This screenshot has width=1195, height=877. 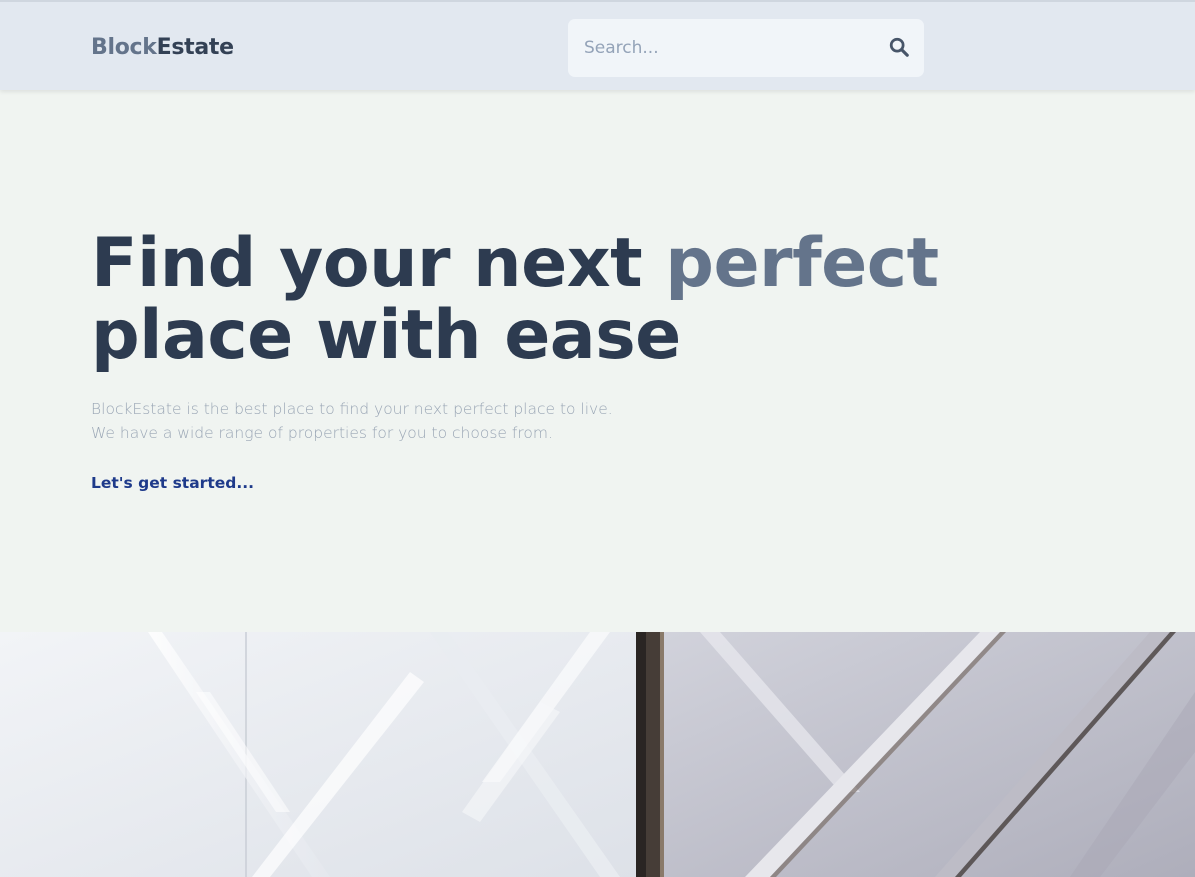 I want to click on search-input, so click(x=718, y=48).